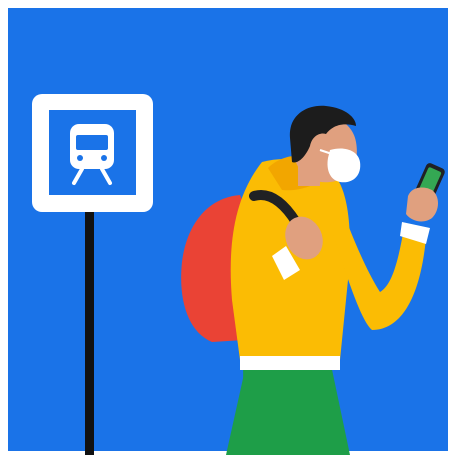 This screenshot has width=456, height=459. I want to click on sign-pole, so click(89, 330).